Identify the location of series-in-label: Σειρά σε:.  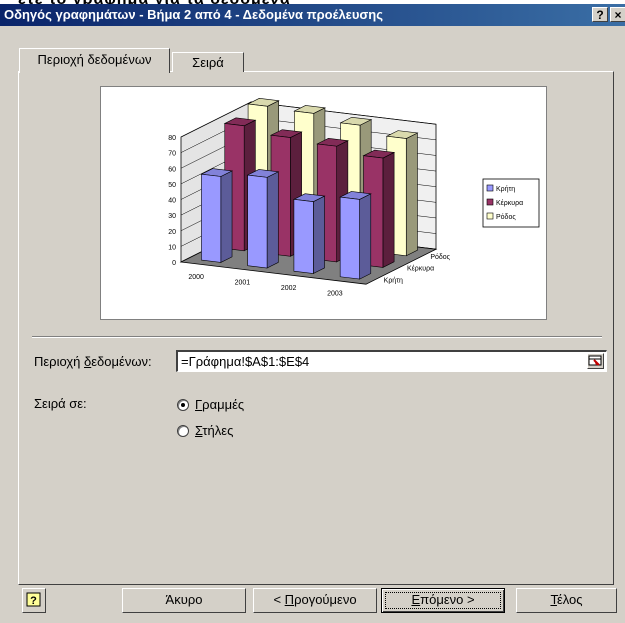
(60, 403).